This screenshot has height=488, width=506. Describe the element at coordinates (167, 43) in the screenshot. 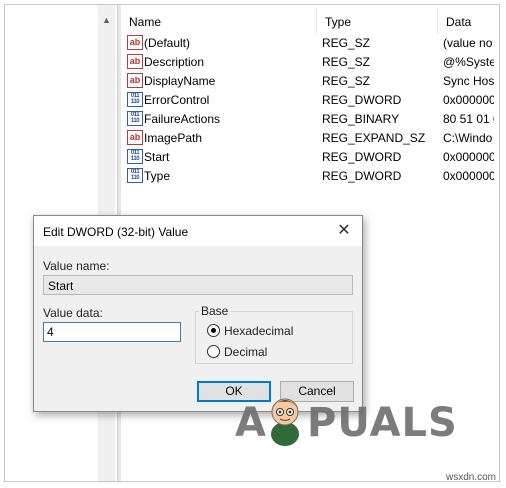

I see `value-name: (Default)` at that location.